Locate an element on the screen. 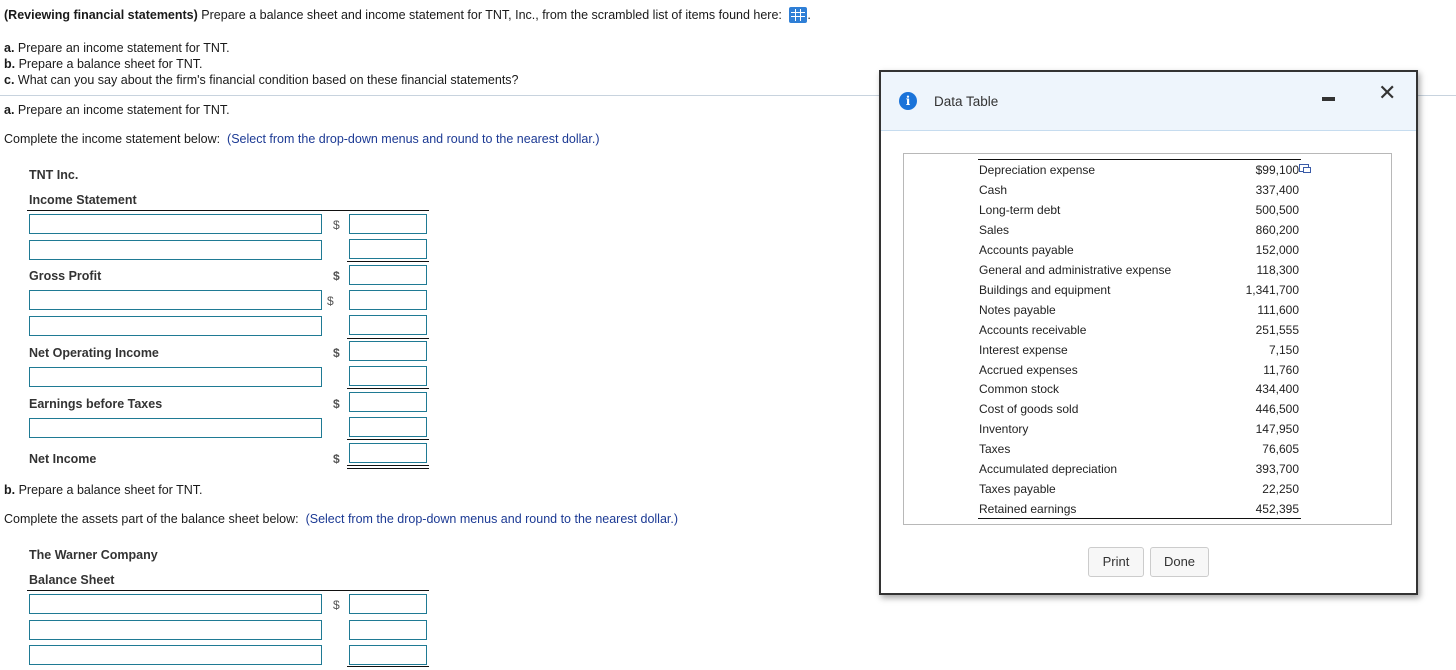 This screenshot has height=670, width=1456. row-value: 860,200 is located at coordinates (1277, 229).